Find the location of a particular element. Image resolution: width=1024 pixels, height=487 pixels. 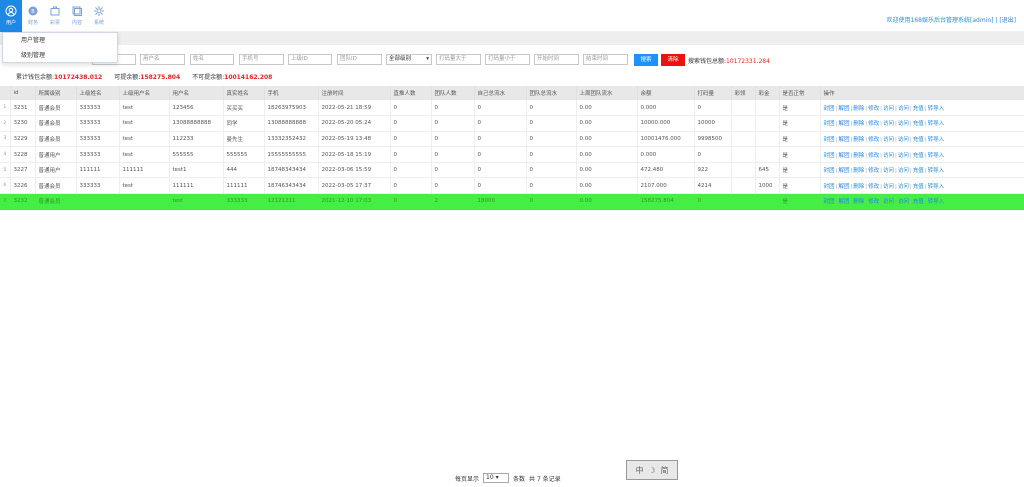

end-time-input: 结束时间 is located at coordinates (605, 59).